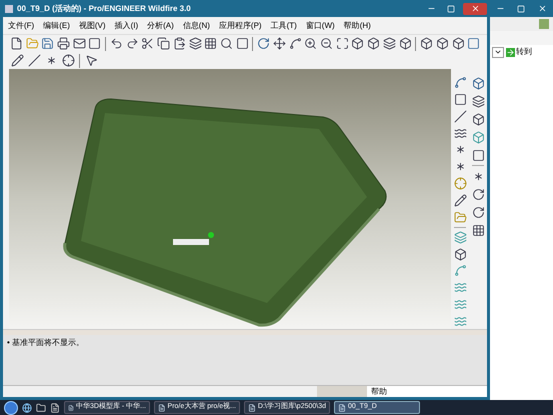 The image size is (553, 415). I want to click on copy-icon, so click(163, 44).